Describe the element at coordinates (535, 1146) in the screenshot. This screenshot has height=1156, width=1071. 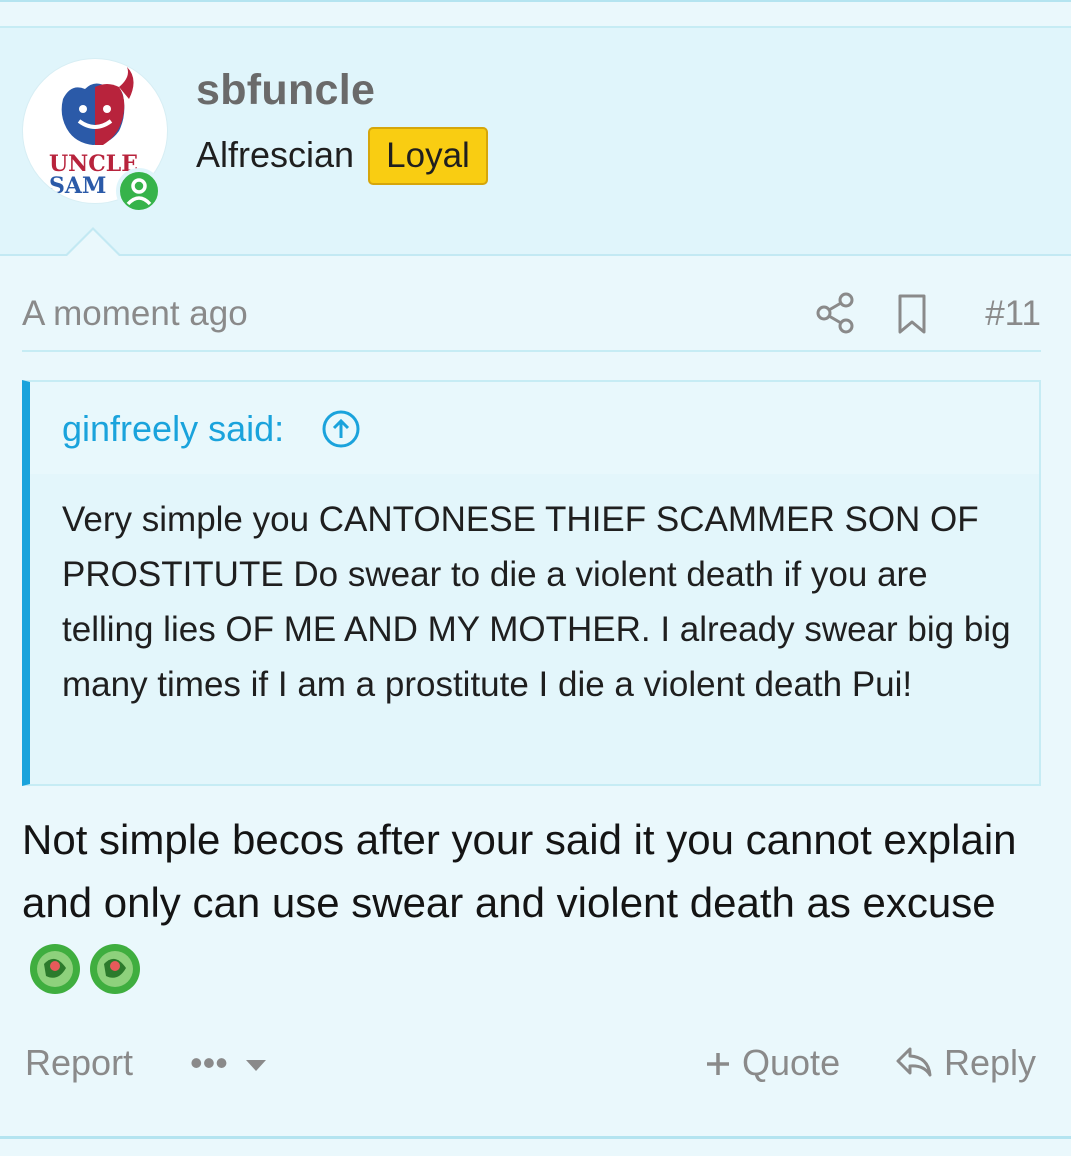
I see `bottom-divider` at that location.